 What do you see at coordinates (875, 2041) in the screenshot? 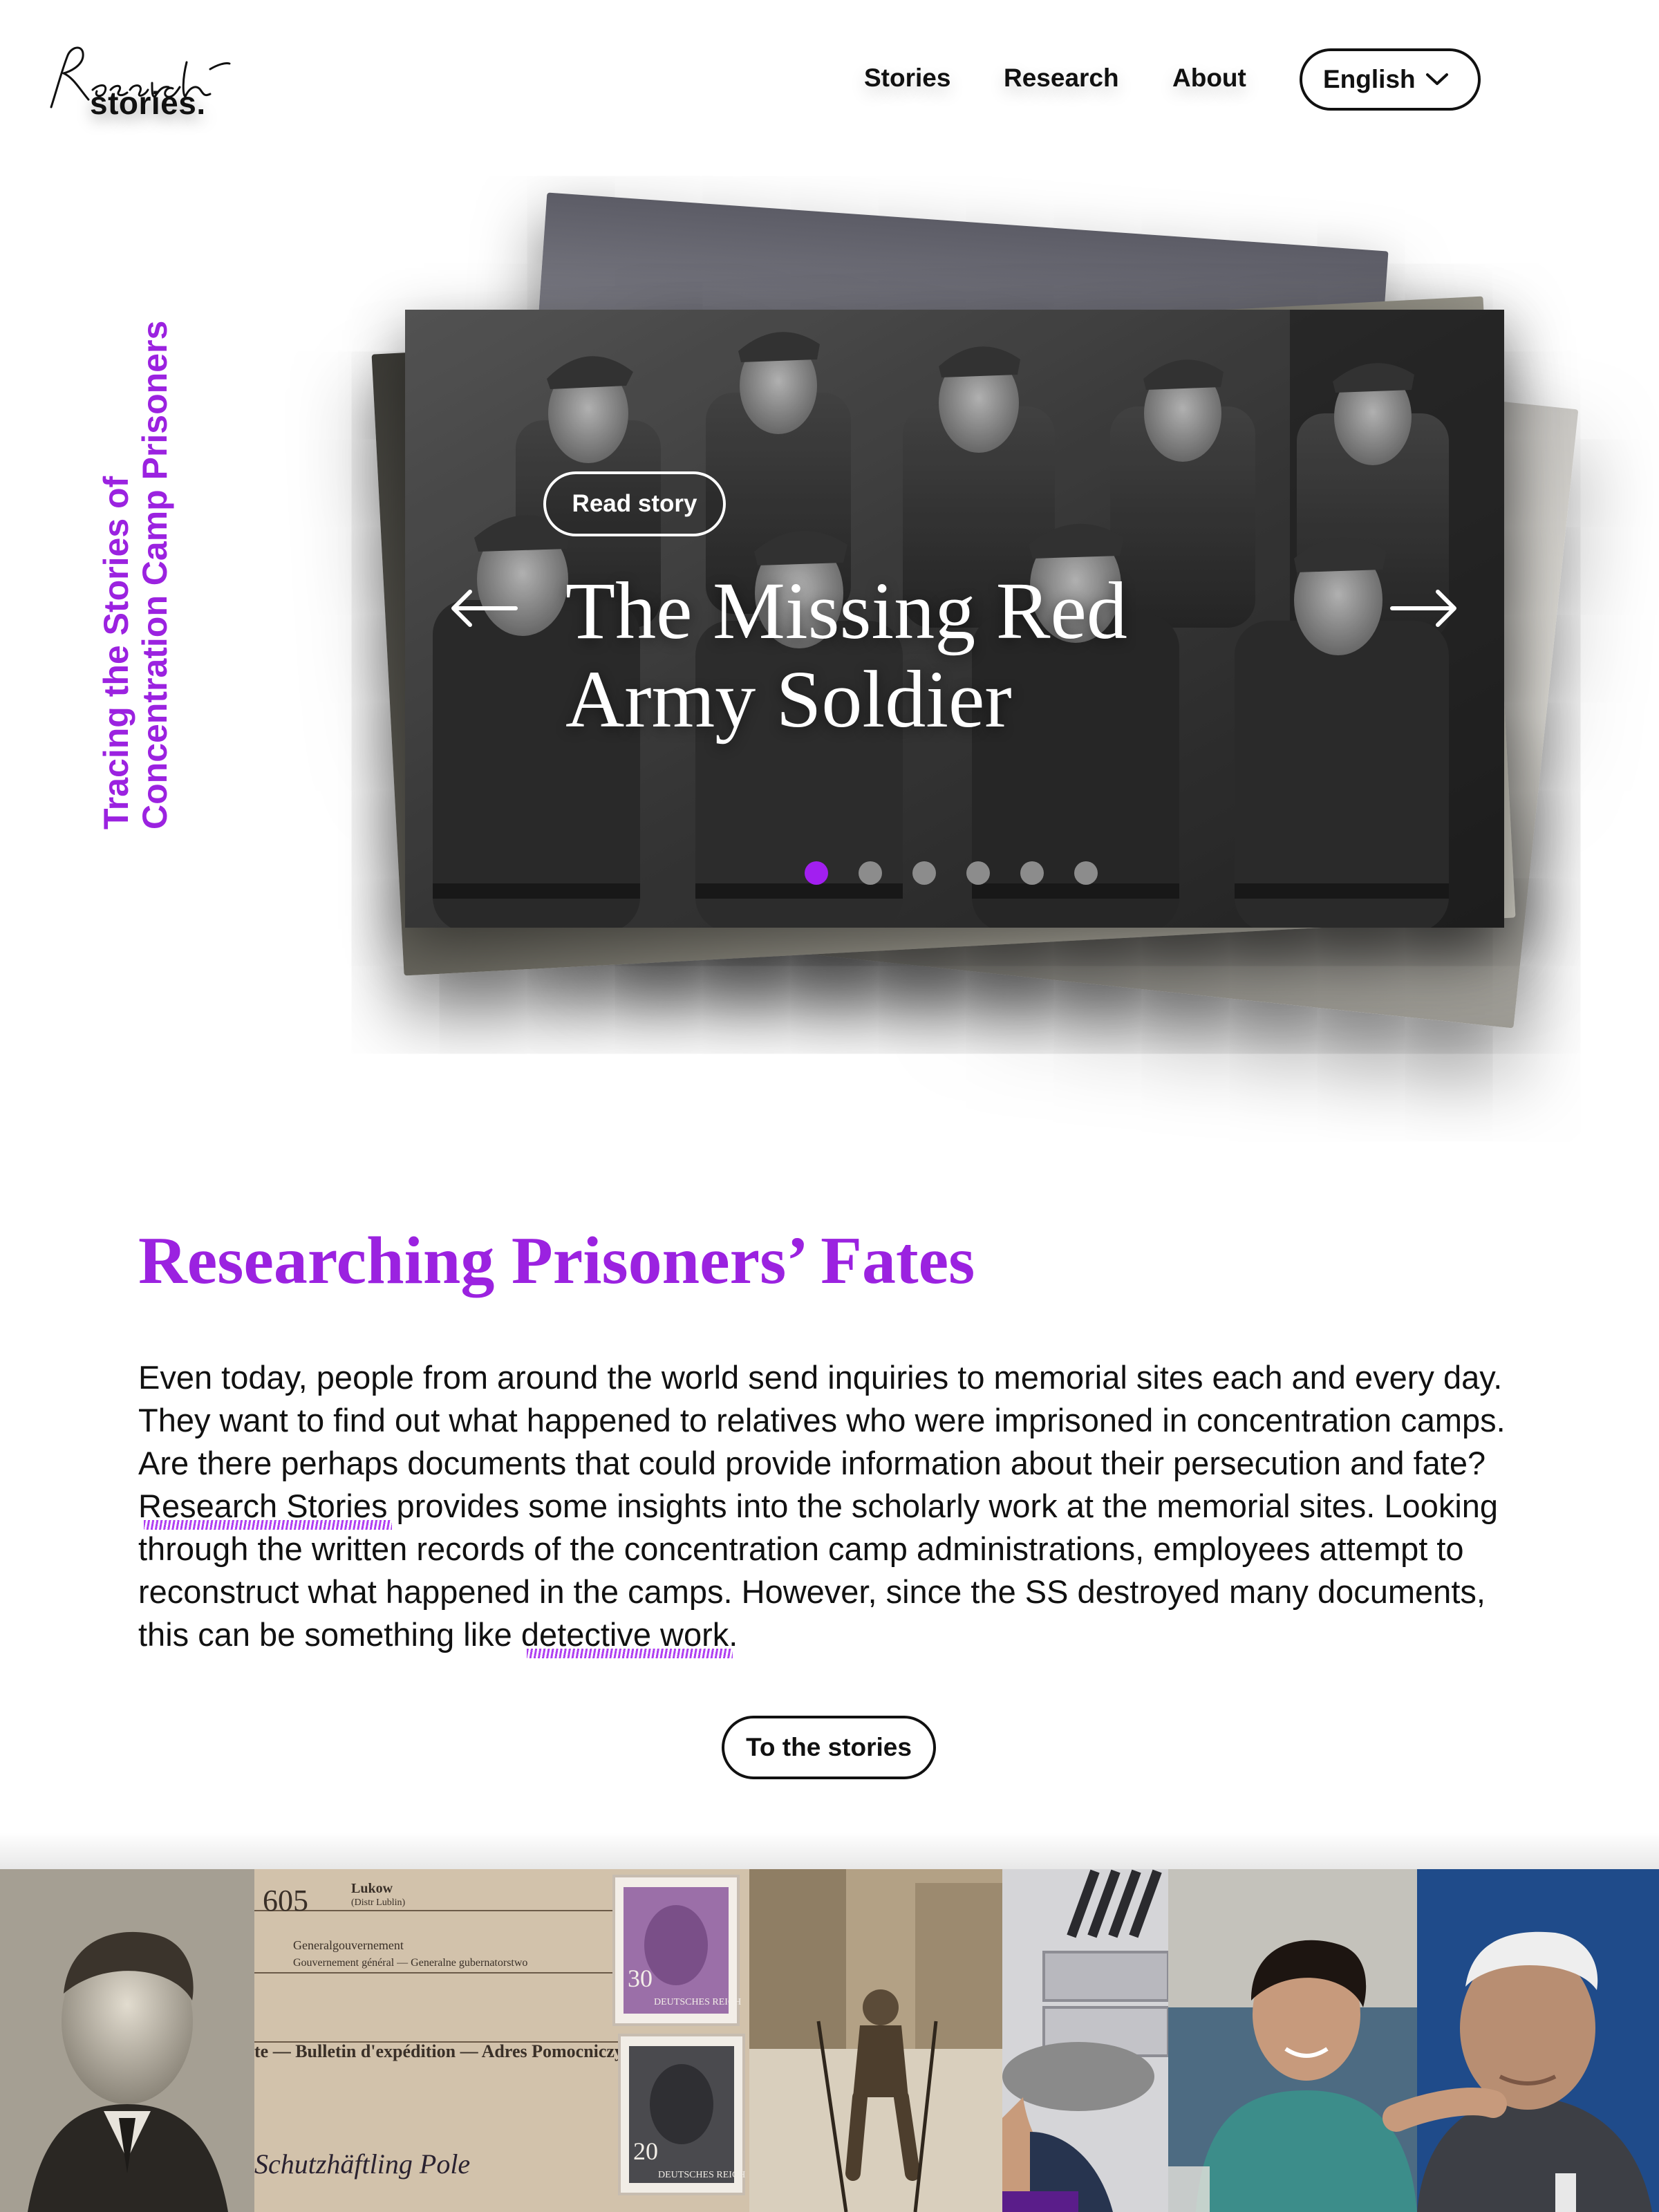
I see `winter-street-photo` at bounding box center [875, 2041].